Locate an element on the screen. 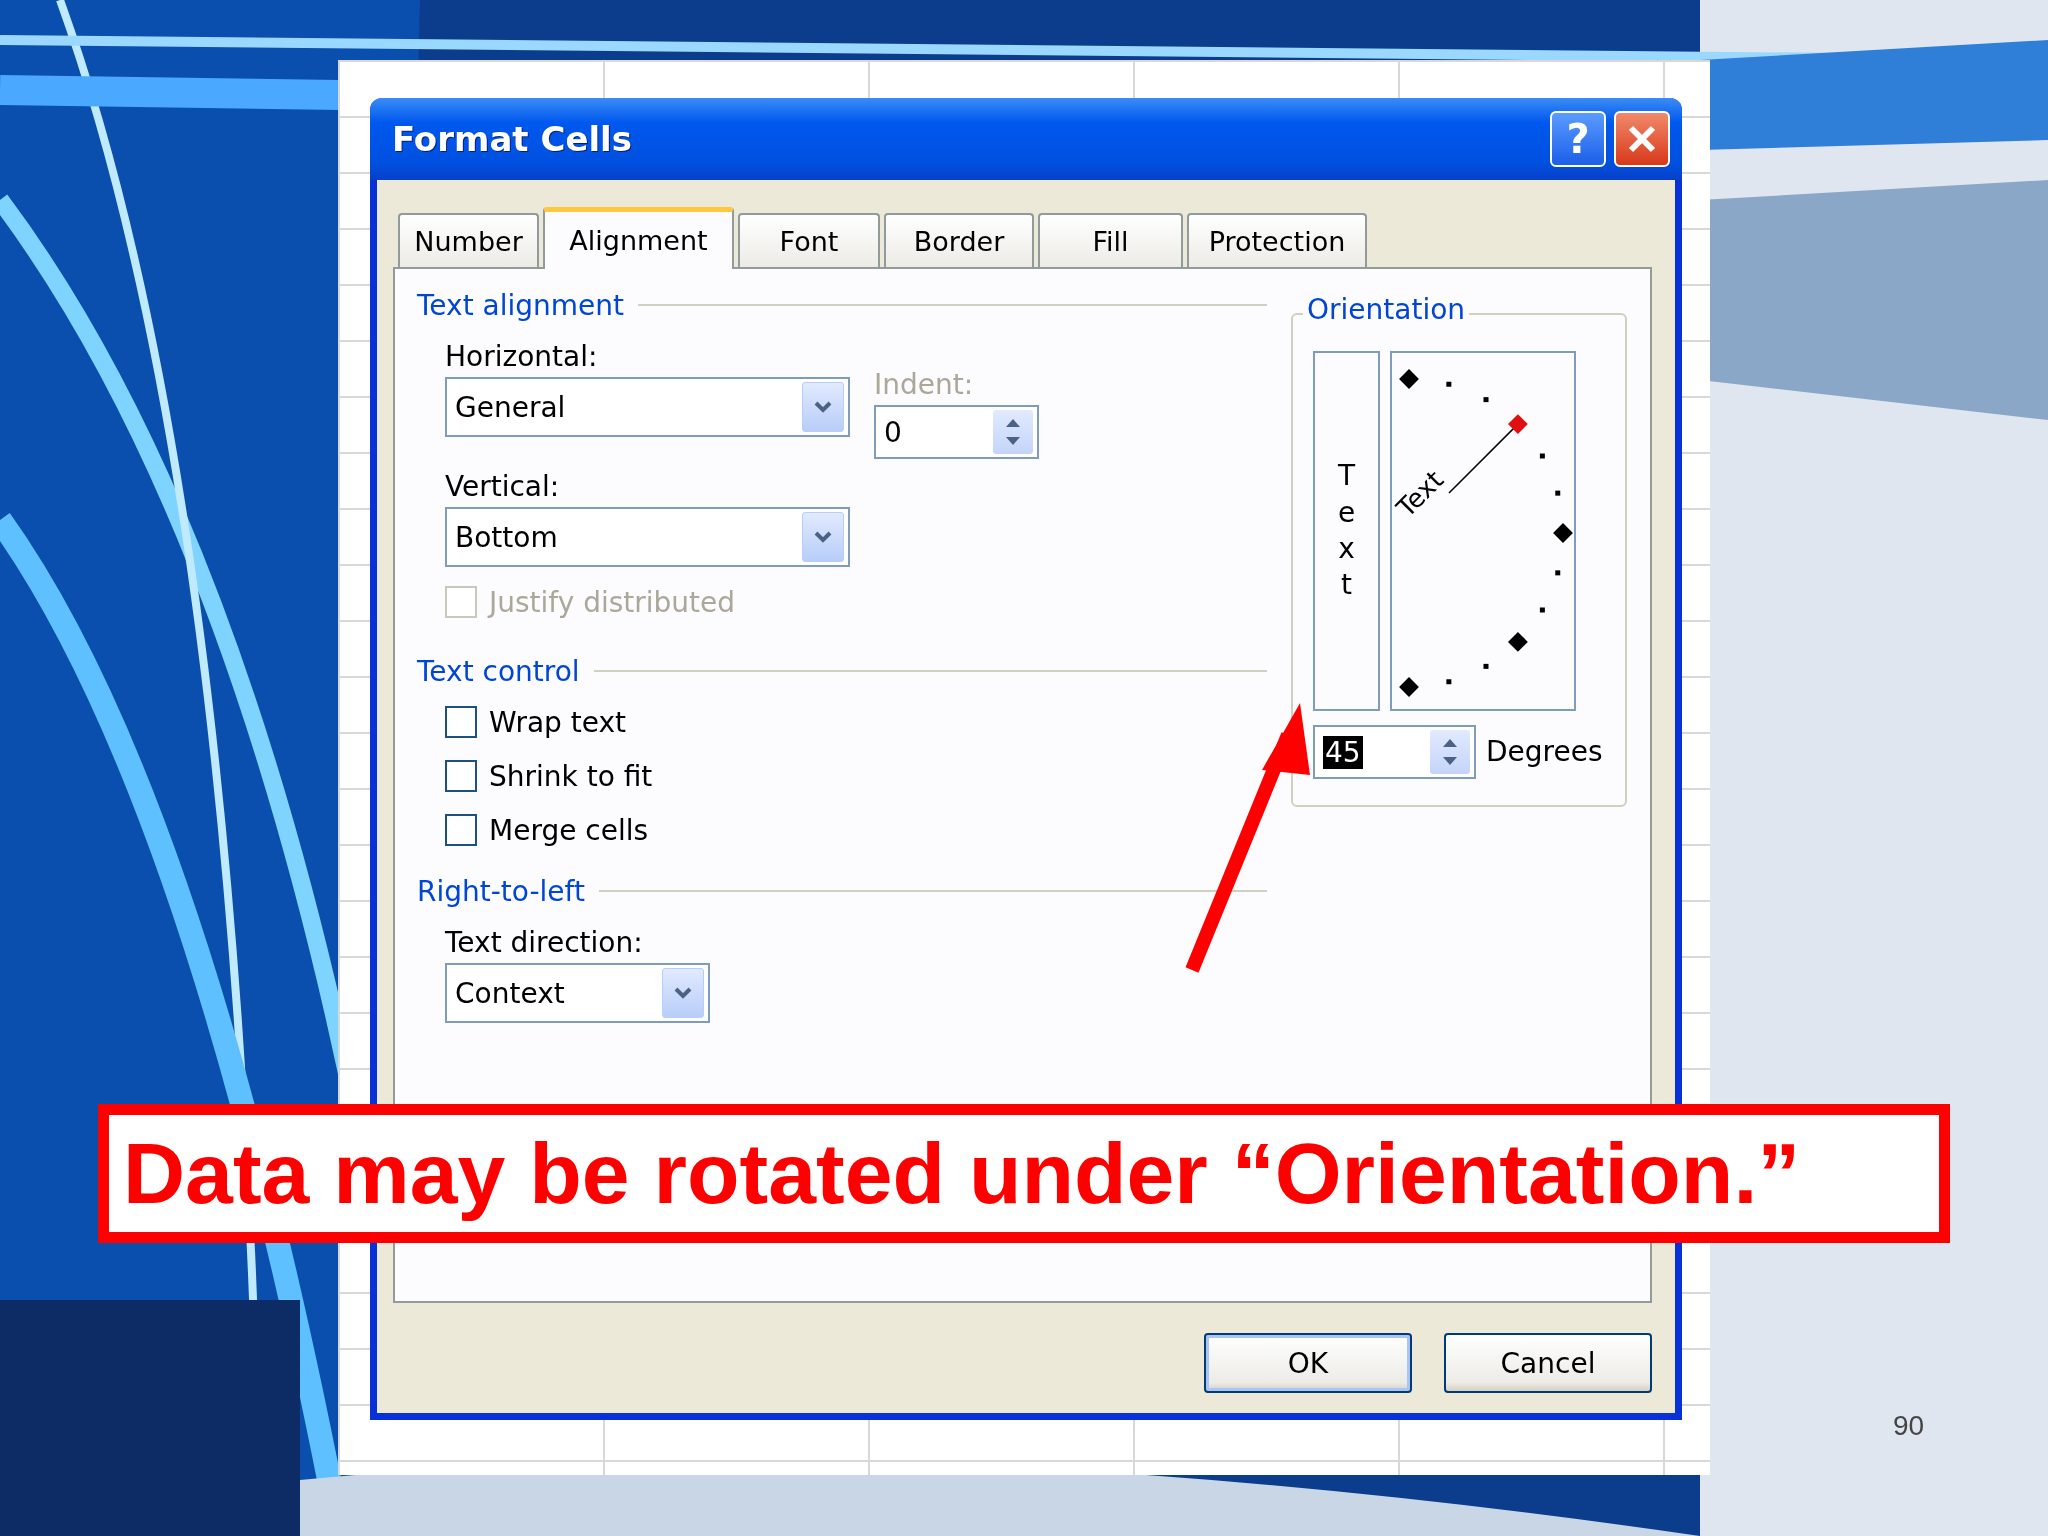 The width and height of the screenshot is (2048, 1536). tab: Alignment is located at coordinates (638, 238).